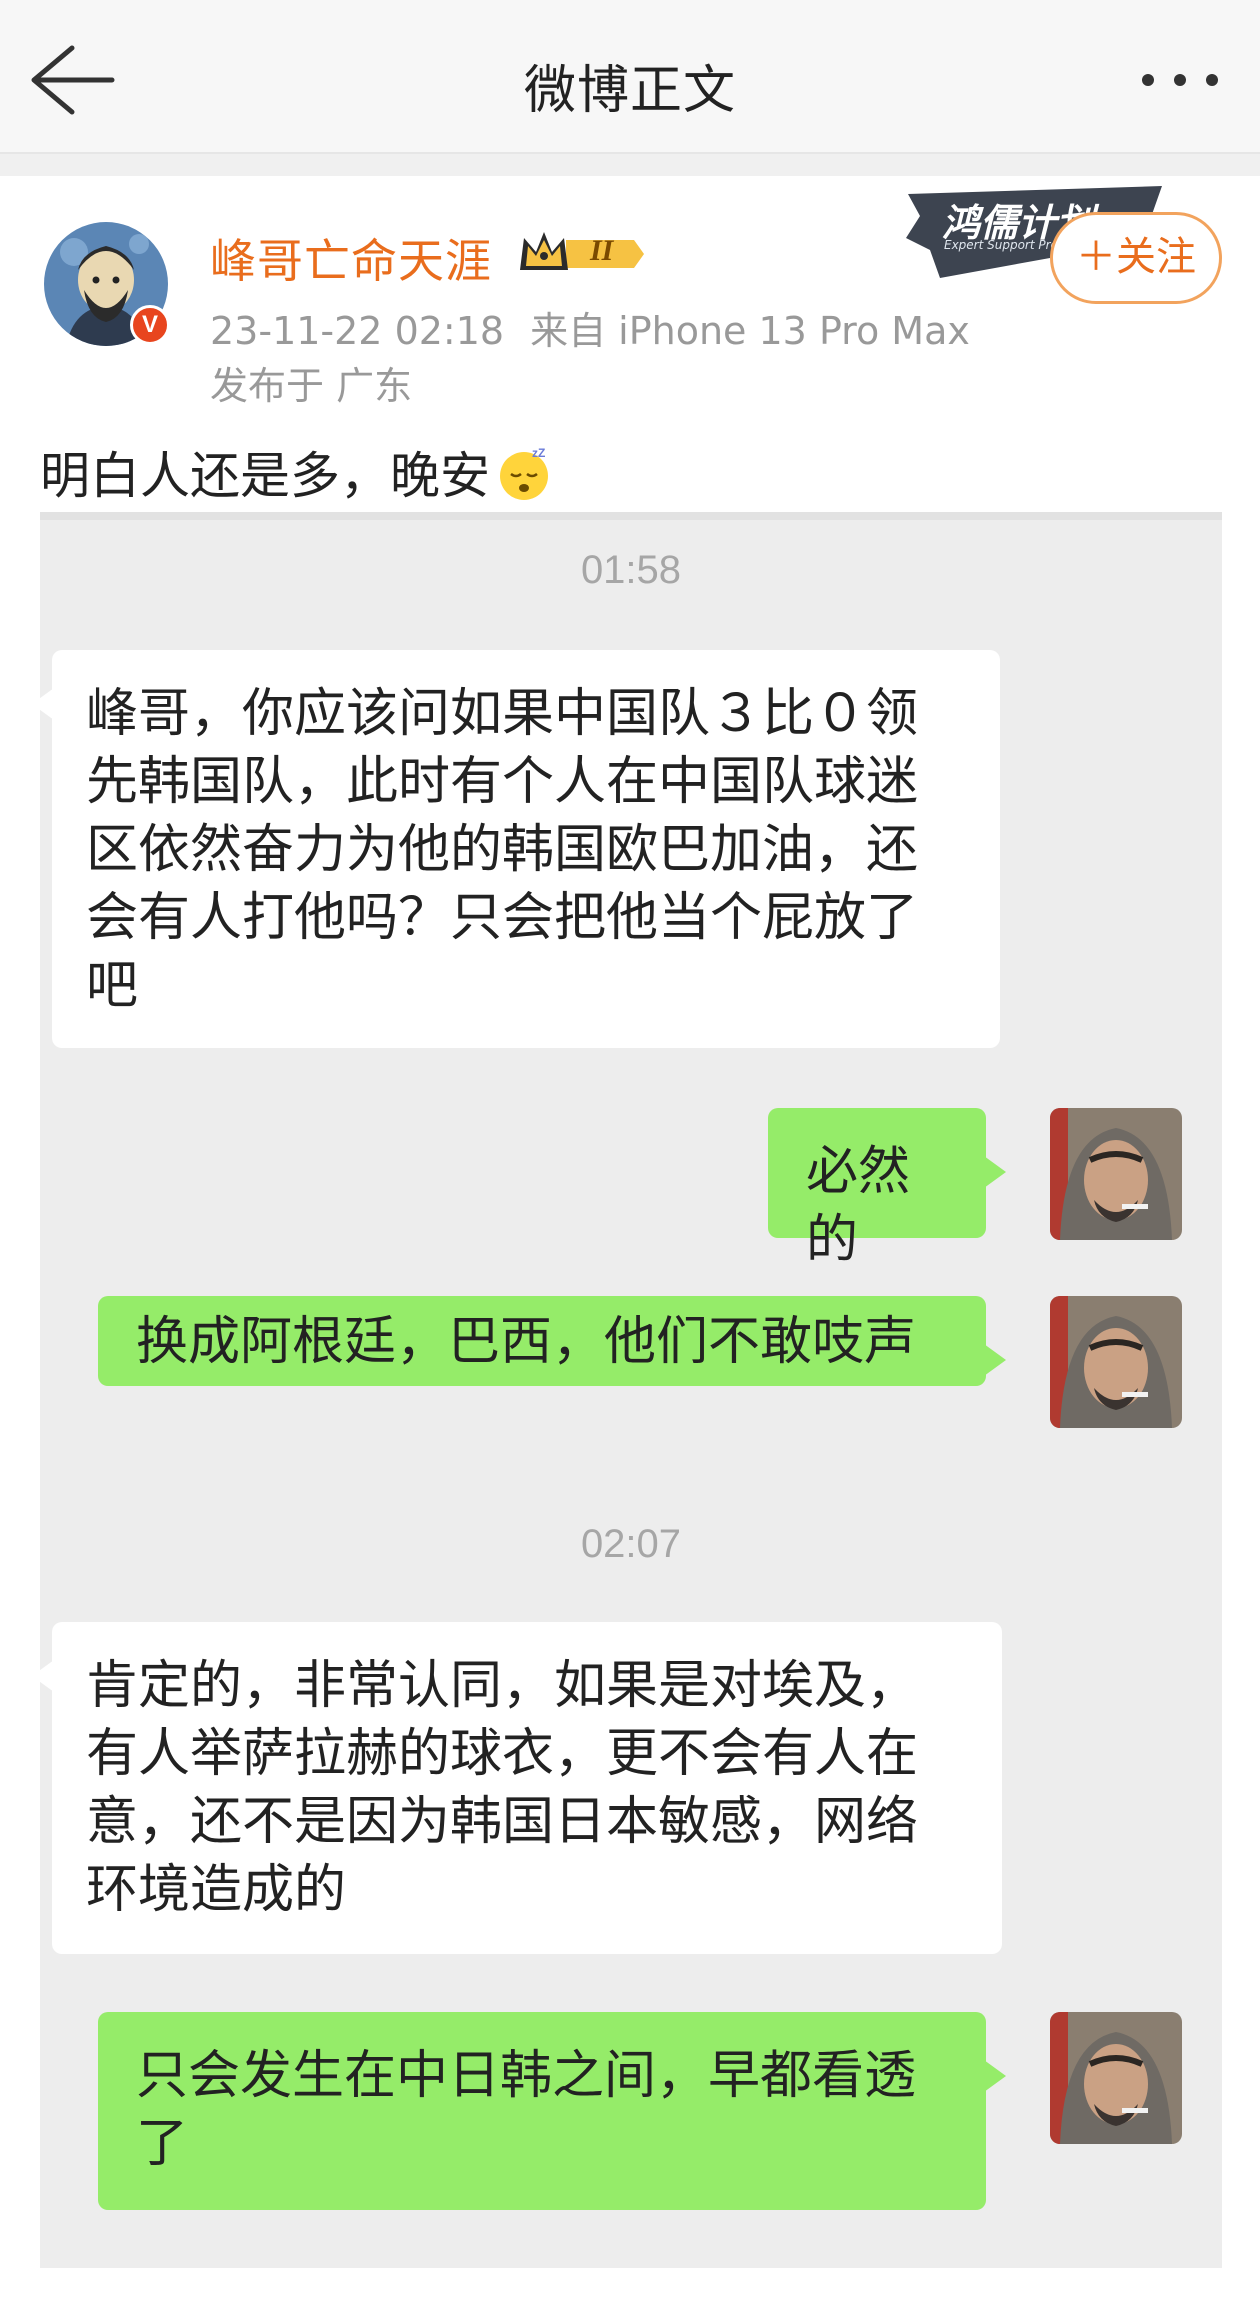 Image resolution: width=1260 pixels, height=2313 pixels. What do you see at coordinates (311, 386) in the screenshot?
I see `post-location: 发布于 广东` at bounding box center [311, 386].